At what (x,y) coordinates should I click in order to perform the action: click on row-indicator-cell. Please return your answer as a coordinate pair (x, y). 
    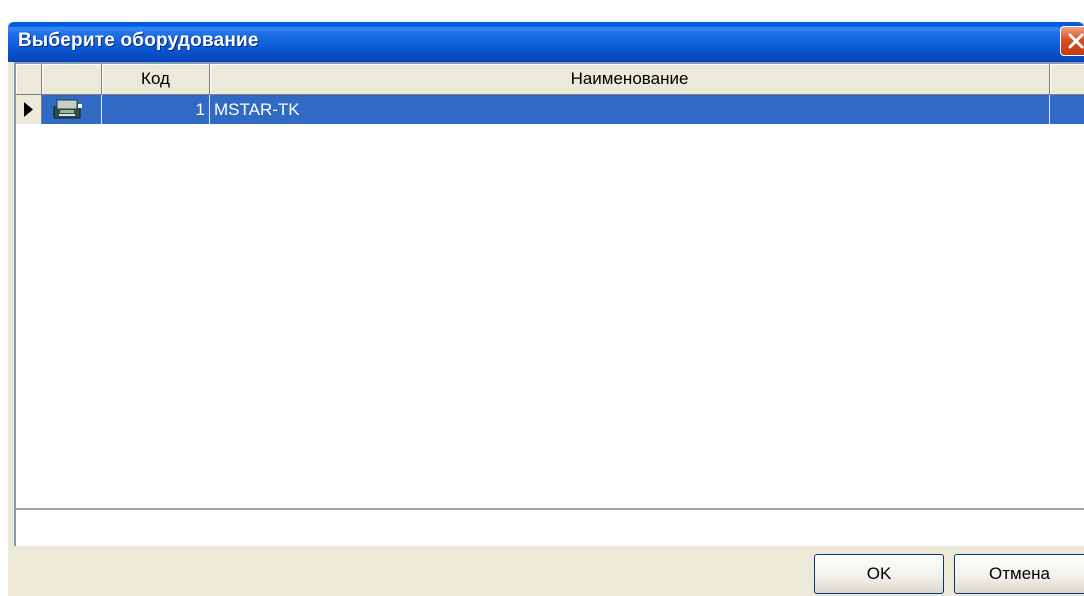
    Looking at the image, I should click on (29, 109).